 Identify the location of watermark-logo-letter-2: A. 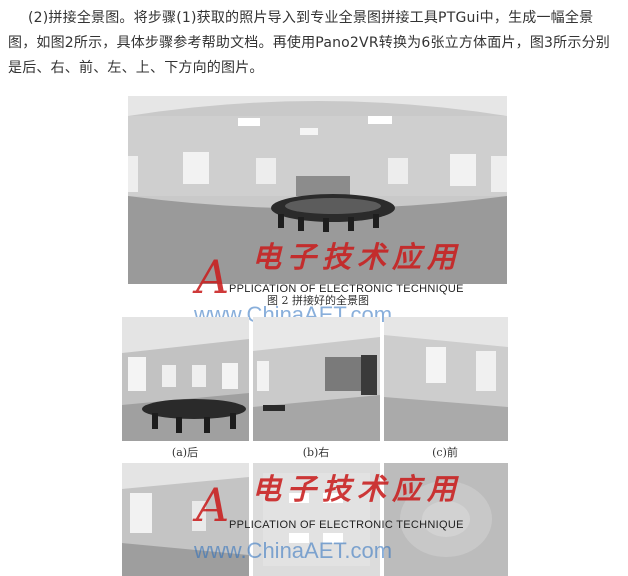
(213, 505).